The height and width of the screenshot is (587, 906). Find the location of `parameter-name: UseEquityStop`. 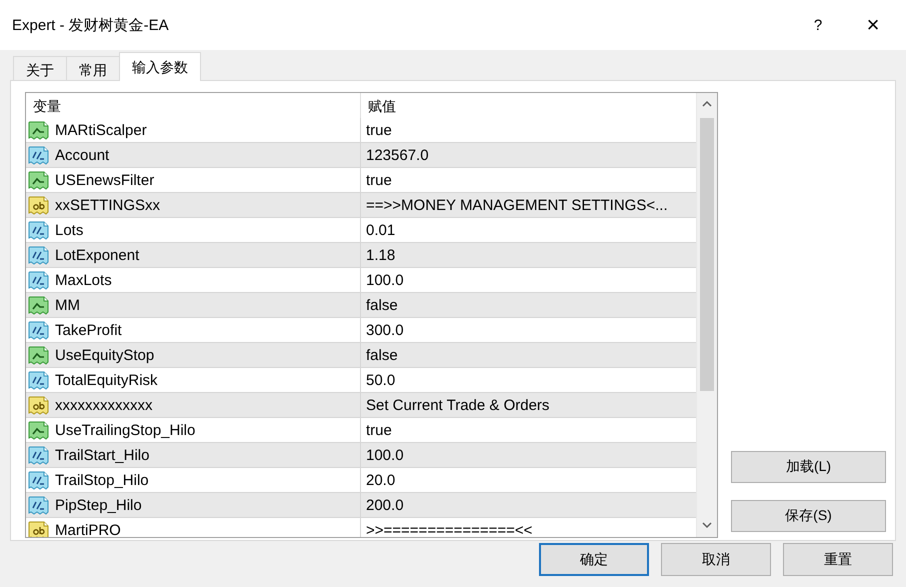

parameter-name: UseEquityStop is located at coordinates (104, 355).